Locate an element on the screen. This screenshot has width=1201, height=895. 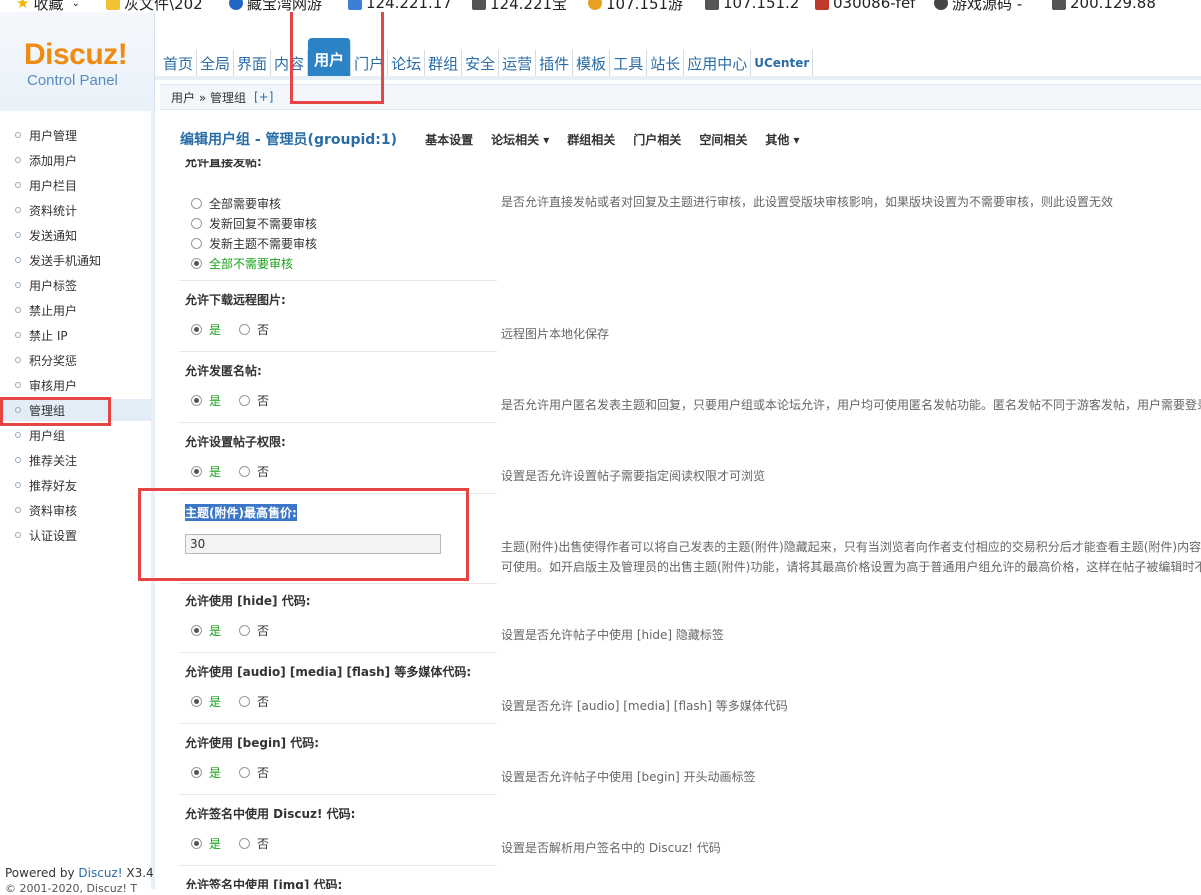
sidebar-item-user-tags: 用户标签 is located at coordinates (75, 285).